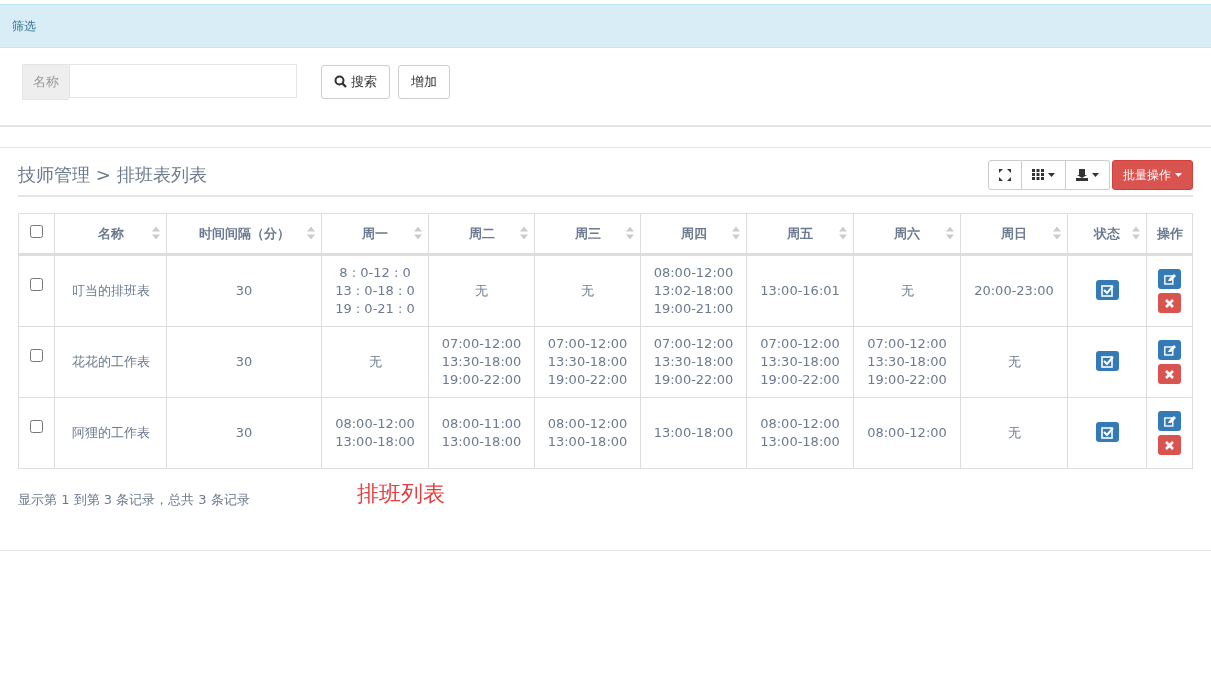  Describe the element at coordinates (244, 234) in the screenshot. I see `column-header: 时间间隔（分）` at that location.